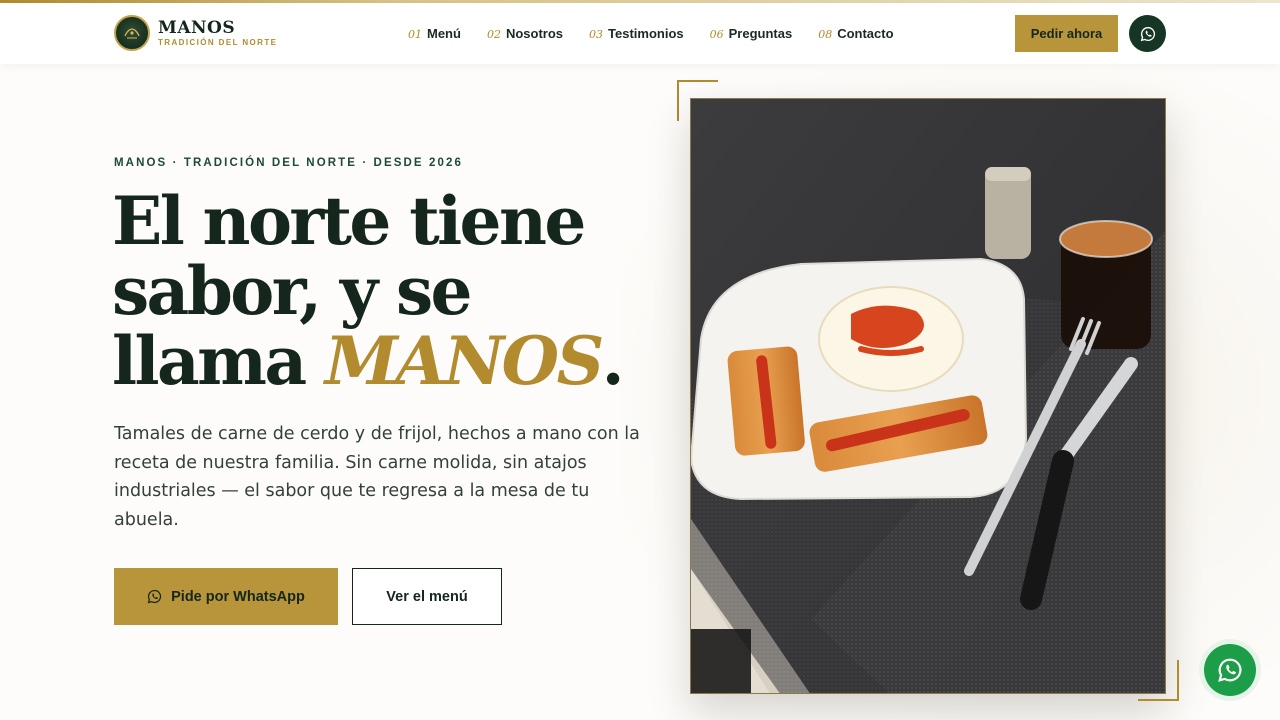  What do you see at coordinates (132, 33) in the screenshot?
I see `logo-badge-icon` at bounding box center [132, 33].